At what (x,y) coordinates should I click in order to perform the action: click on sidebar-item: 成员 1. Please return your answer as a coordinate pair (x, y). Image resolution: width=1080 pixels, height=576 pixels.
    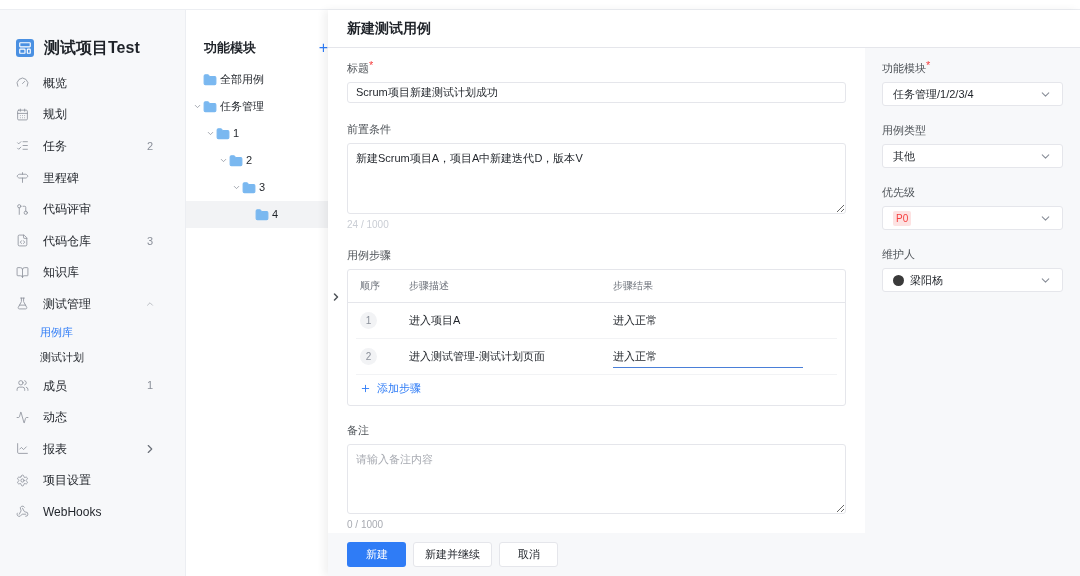
    Looking at the image, I should click on (92, 385).